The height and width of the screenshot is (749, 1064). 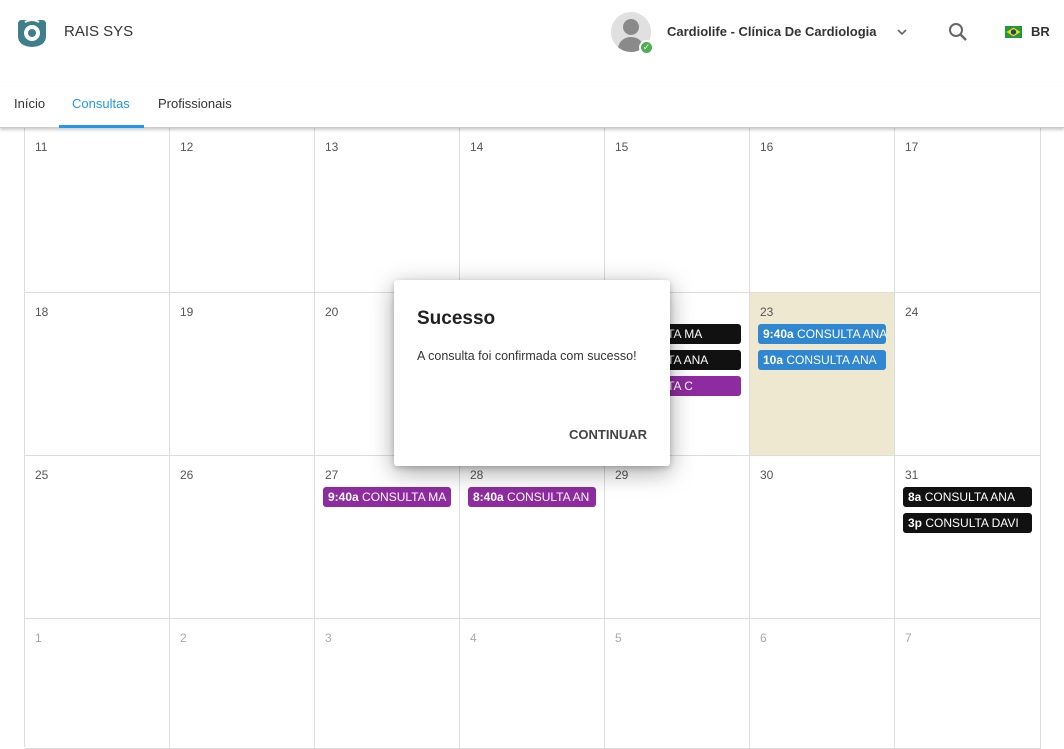 I want to click on dialog-title: Sucesso, so click(x=456, y=318).